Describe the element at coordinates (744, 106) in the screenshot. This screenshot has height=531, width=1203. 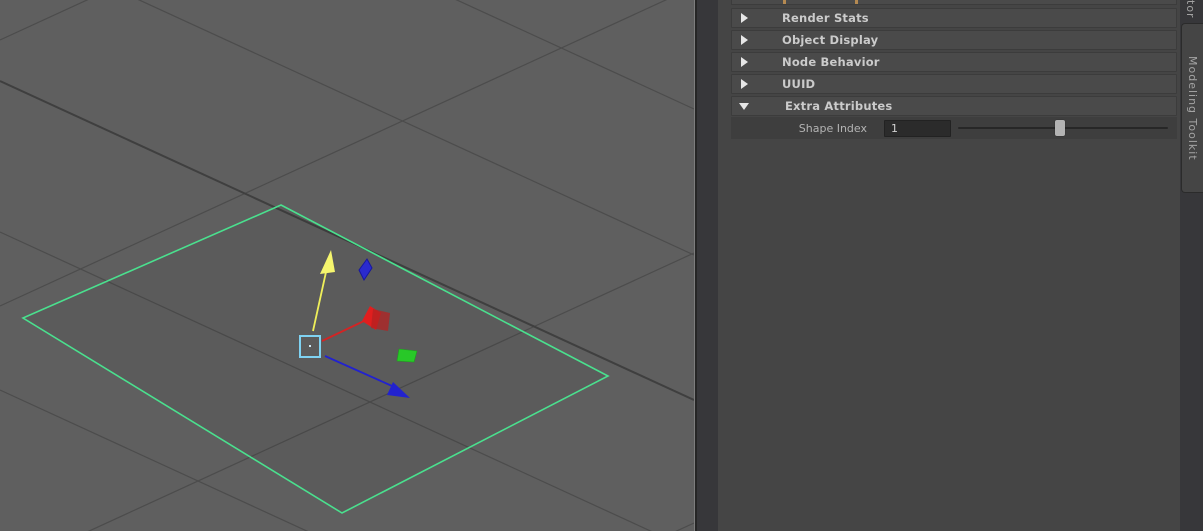
I see `chevron-down-icon` at that location.